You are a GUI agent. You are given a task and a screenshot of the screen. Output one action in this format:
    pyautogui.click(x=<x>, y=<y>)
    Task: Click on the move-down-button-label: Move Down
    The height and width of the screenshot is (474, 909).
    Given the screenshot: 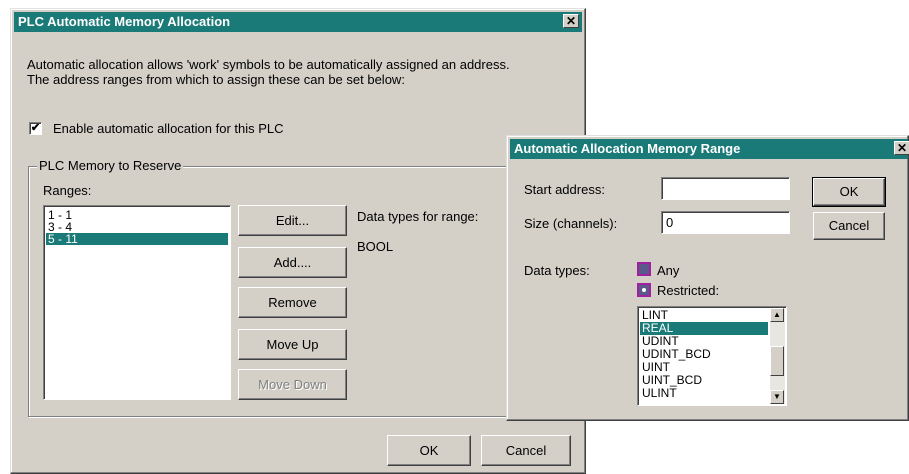 What is the action you would take?
    pyautogui.click(x=292, y=384)
    